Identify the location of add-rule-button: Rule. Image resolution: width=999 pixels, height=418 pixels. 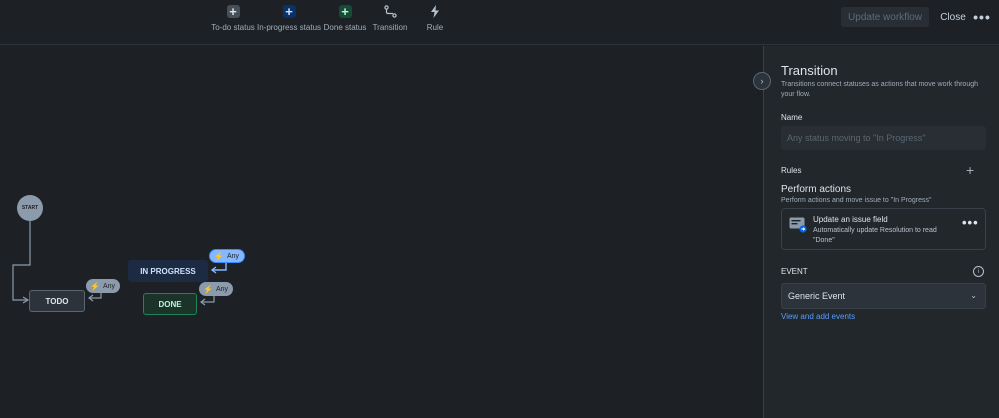
(435, 18).